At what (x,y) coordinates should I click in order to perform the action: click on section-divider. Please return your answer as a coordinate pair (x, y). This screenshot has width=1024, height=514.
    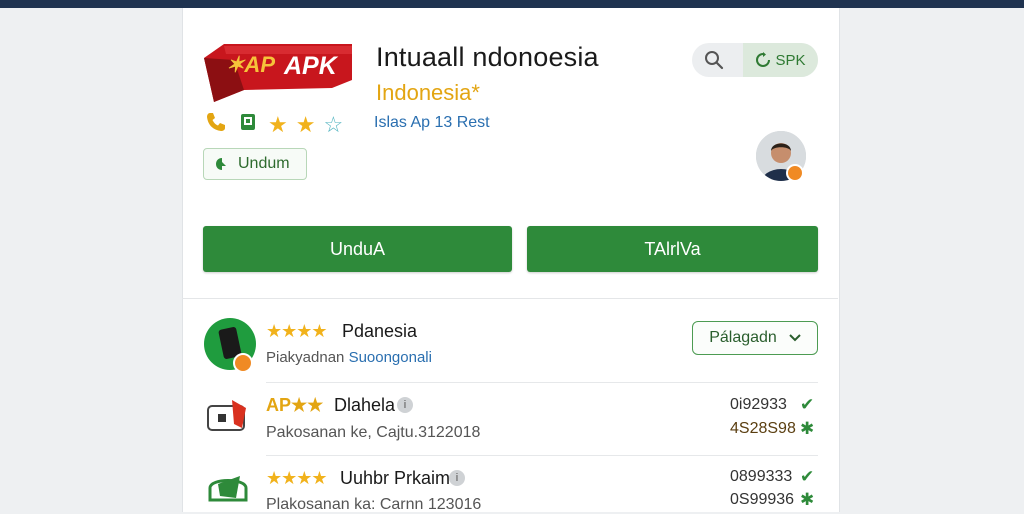
    Looking at the image, I should click on (510, 298).